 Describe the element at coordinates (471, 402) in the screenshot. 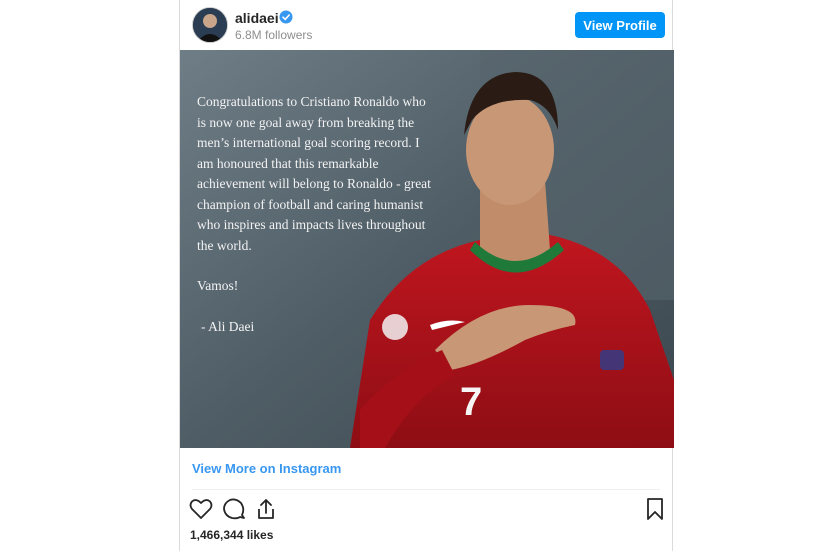

I see `jersey-number: 7` at that location.